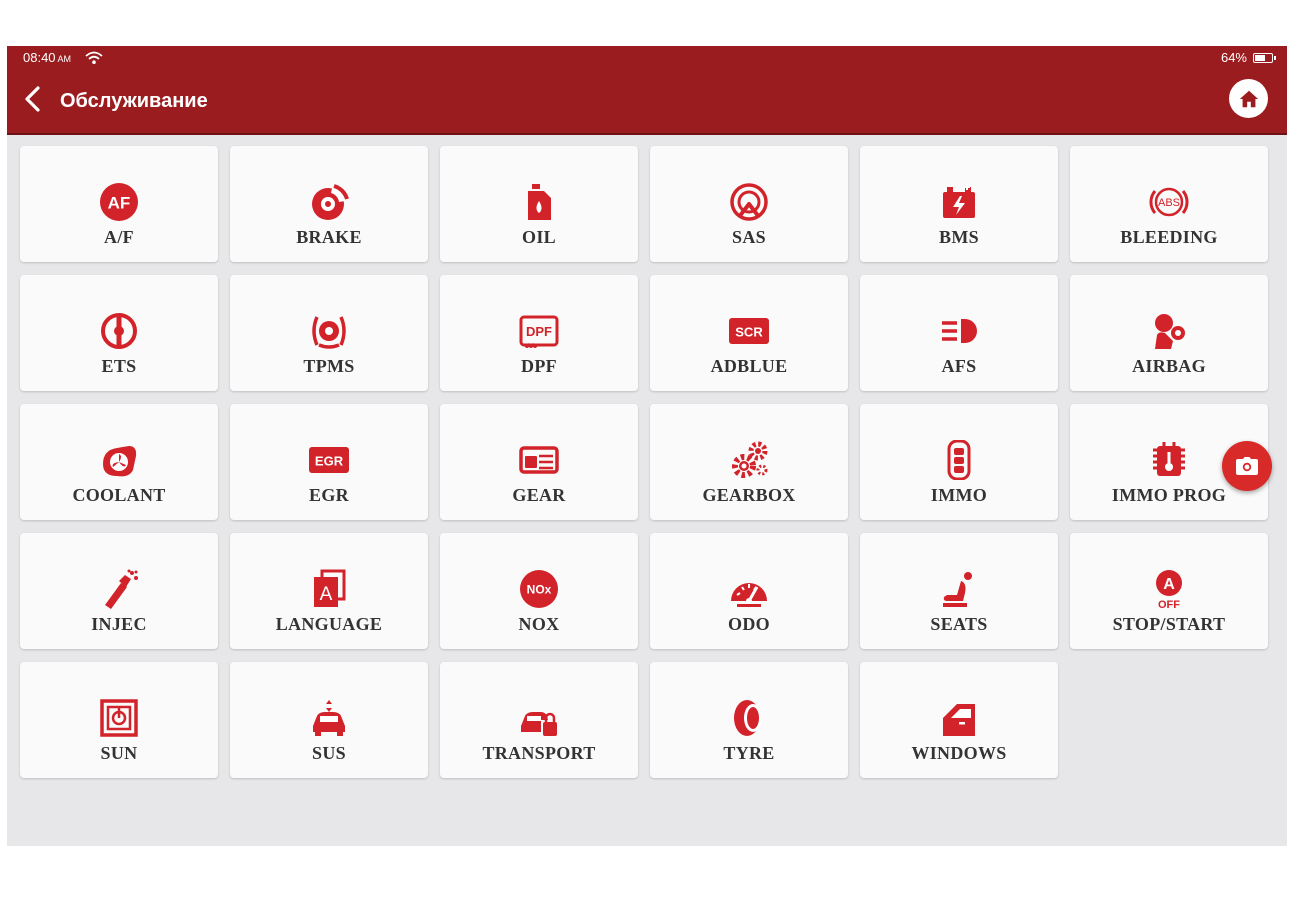  I want to click on function-tile-gearbox: GEARBOX, so click(749, 462).